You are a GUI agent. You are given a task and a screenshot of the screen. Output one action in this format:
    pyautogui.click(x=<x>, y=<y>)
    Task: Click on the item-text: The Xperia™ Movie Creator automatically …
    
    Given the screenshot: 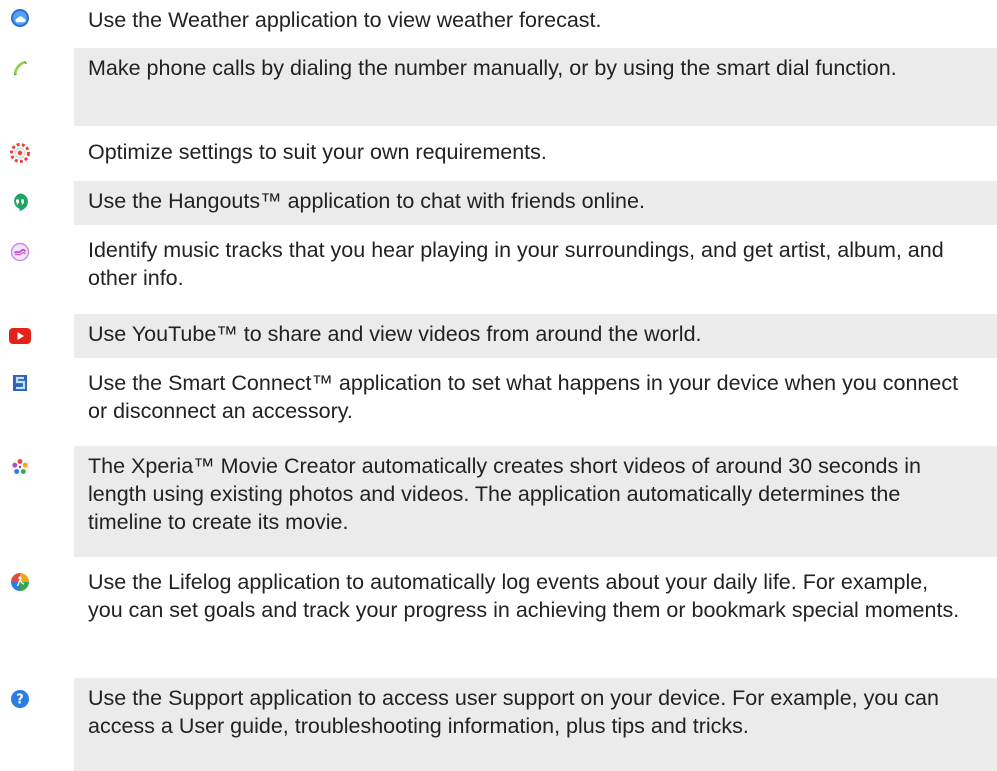 What is the action you would take?
    pyautogui.click(x=504, y=494)
    